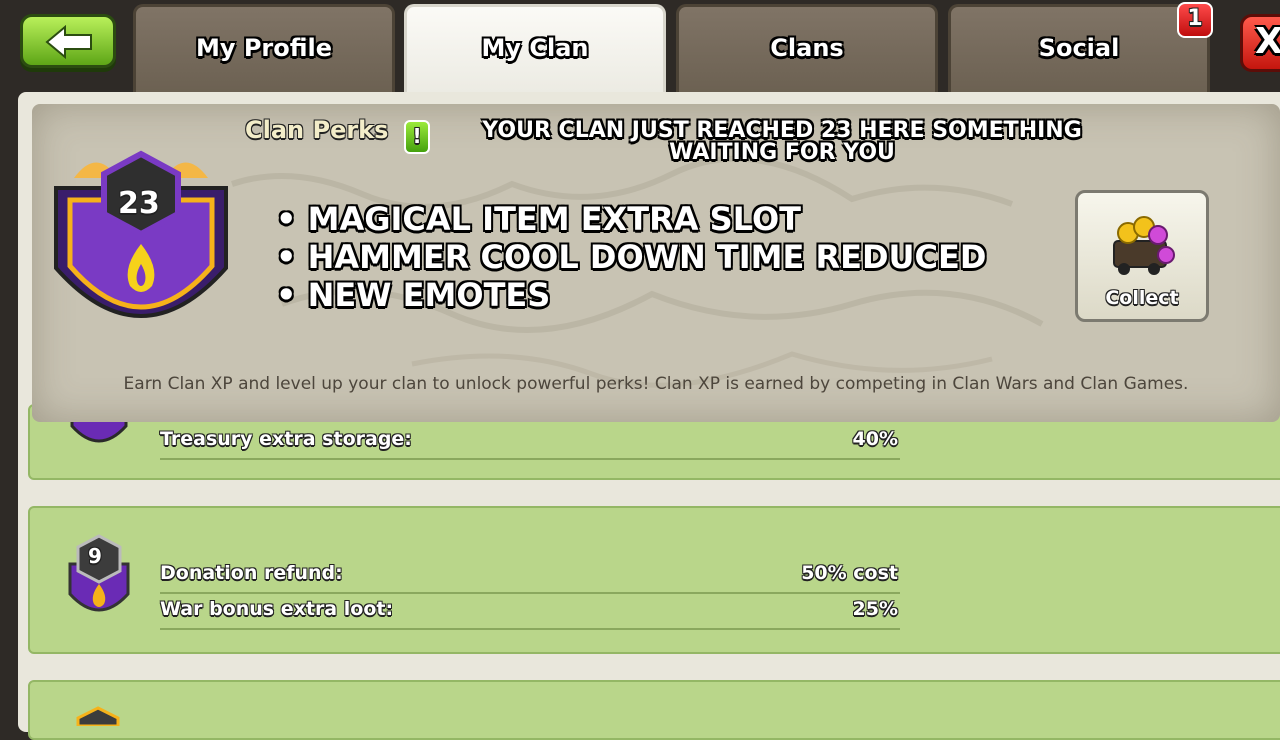 This screenshot has height=740, width=1280. Describe the element at coordinates (264, 48) in the screenshot. I see `tab-my-profile: My Profile` at that location.